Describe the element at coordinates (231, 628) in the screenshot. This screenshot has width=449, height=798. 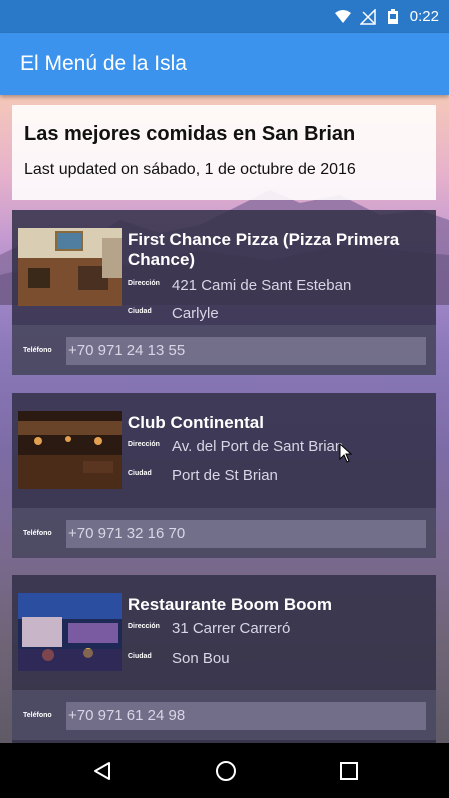
I see `restaurant-address: 31 Carrer Carreró` at that location.